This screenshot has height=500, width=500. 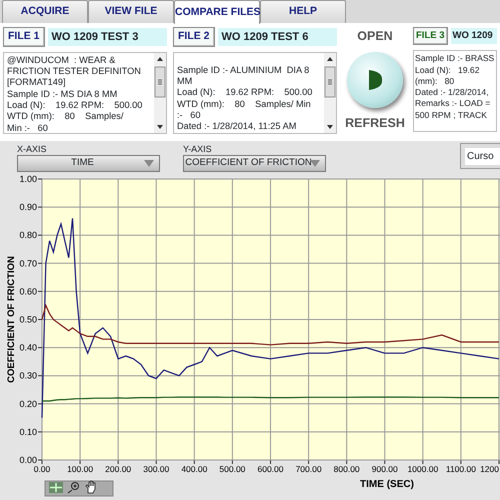 What do you see at coordinates (244, 104) in the screenshot?
I see `info-line: WTD (mm): 80 Samples/ Min` at bounding box center [244, 104].